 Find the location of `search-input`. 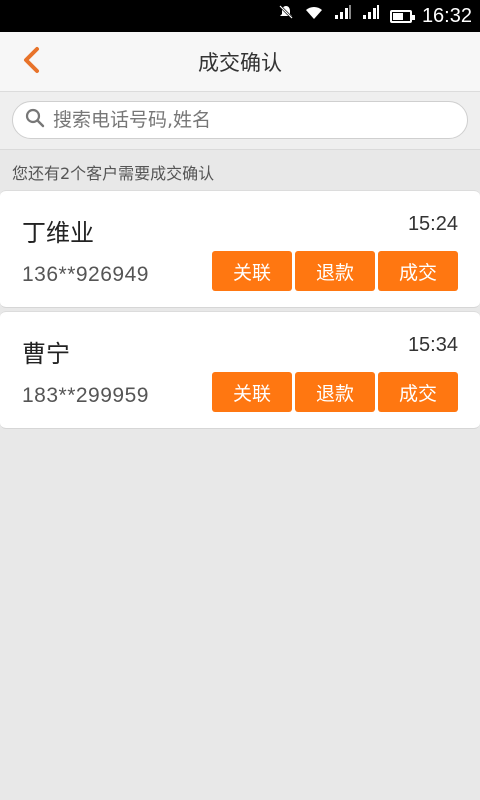

search-input is located at coordinates (260, 120).